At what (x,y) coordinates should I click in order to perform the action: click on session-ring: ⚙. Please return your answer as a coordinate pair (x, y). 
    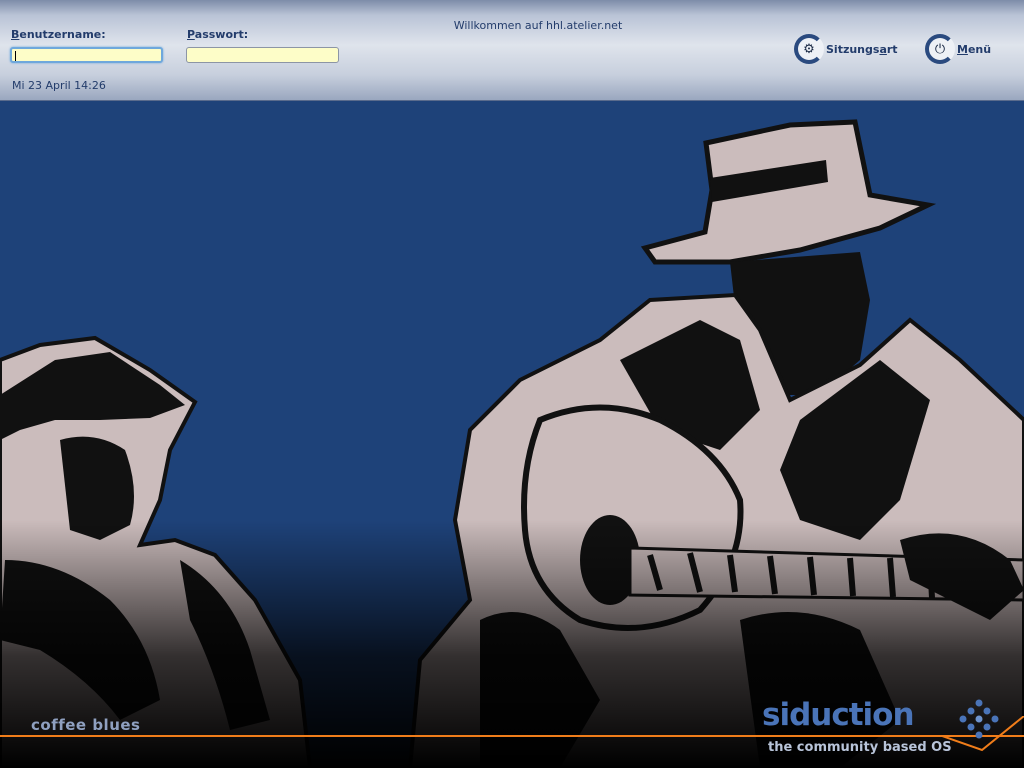
    Looking at the image, I should click on (809, 49).